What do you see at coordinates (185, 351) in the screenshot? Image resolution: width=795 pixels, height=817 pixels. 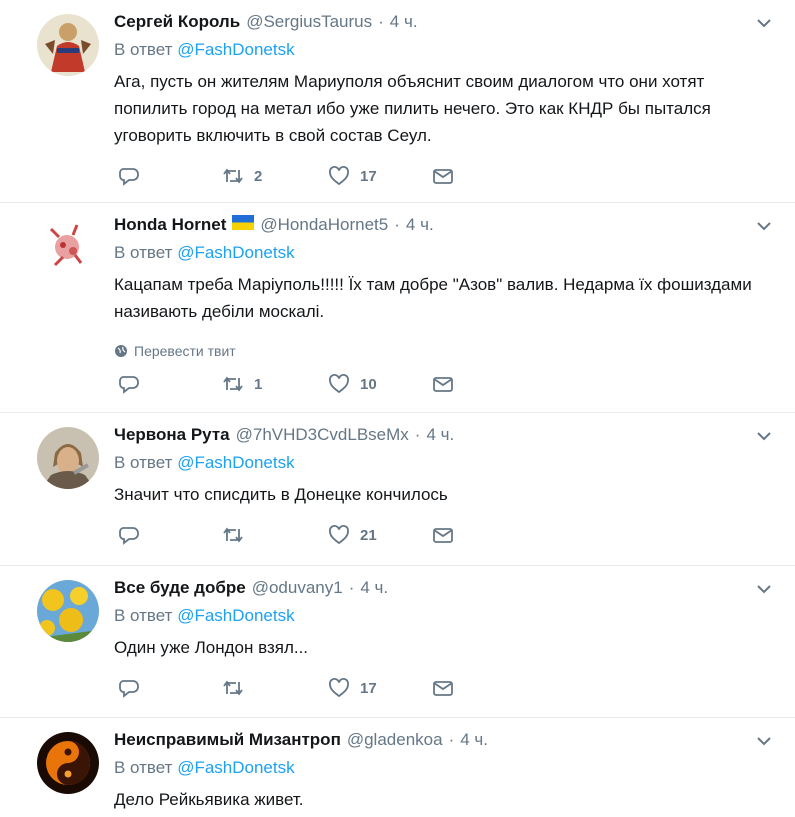 I see `translate-label: Перевести твит` at bounding box center [185, 351].